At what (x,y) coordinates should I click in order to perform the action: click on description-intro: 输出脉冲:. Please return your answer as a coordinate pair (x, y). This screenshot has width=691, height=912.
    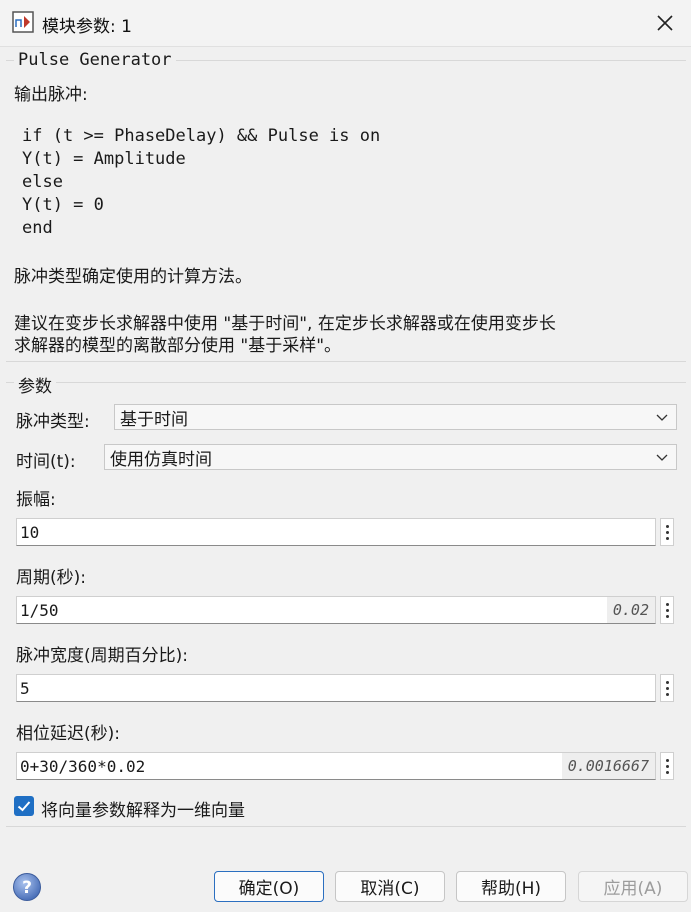
    Looking at the image, I should click on (51, 95).